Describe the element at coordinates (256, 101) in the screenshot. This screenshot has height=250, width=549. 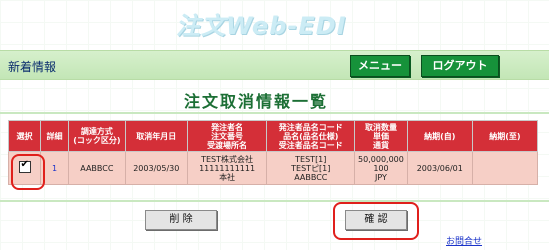
I see `page-title: 注文取消情報一覧` at that location.